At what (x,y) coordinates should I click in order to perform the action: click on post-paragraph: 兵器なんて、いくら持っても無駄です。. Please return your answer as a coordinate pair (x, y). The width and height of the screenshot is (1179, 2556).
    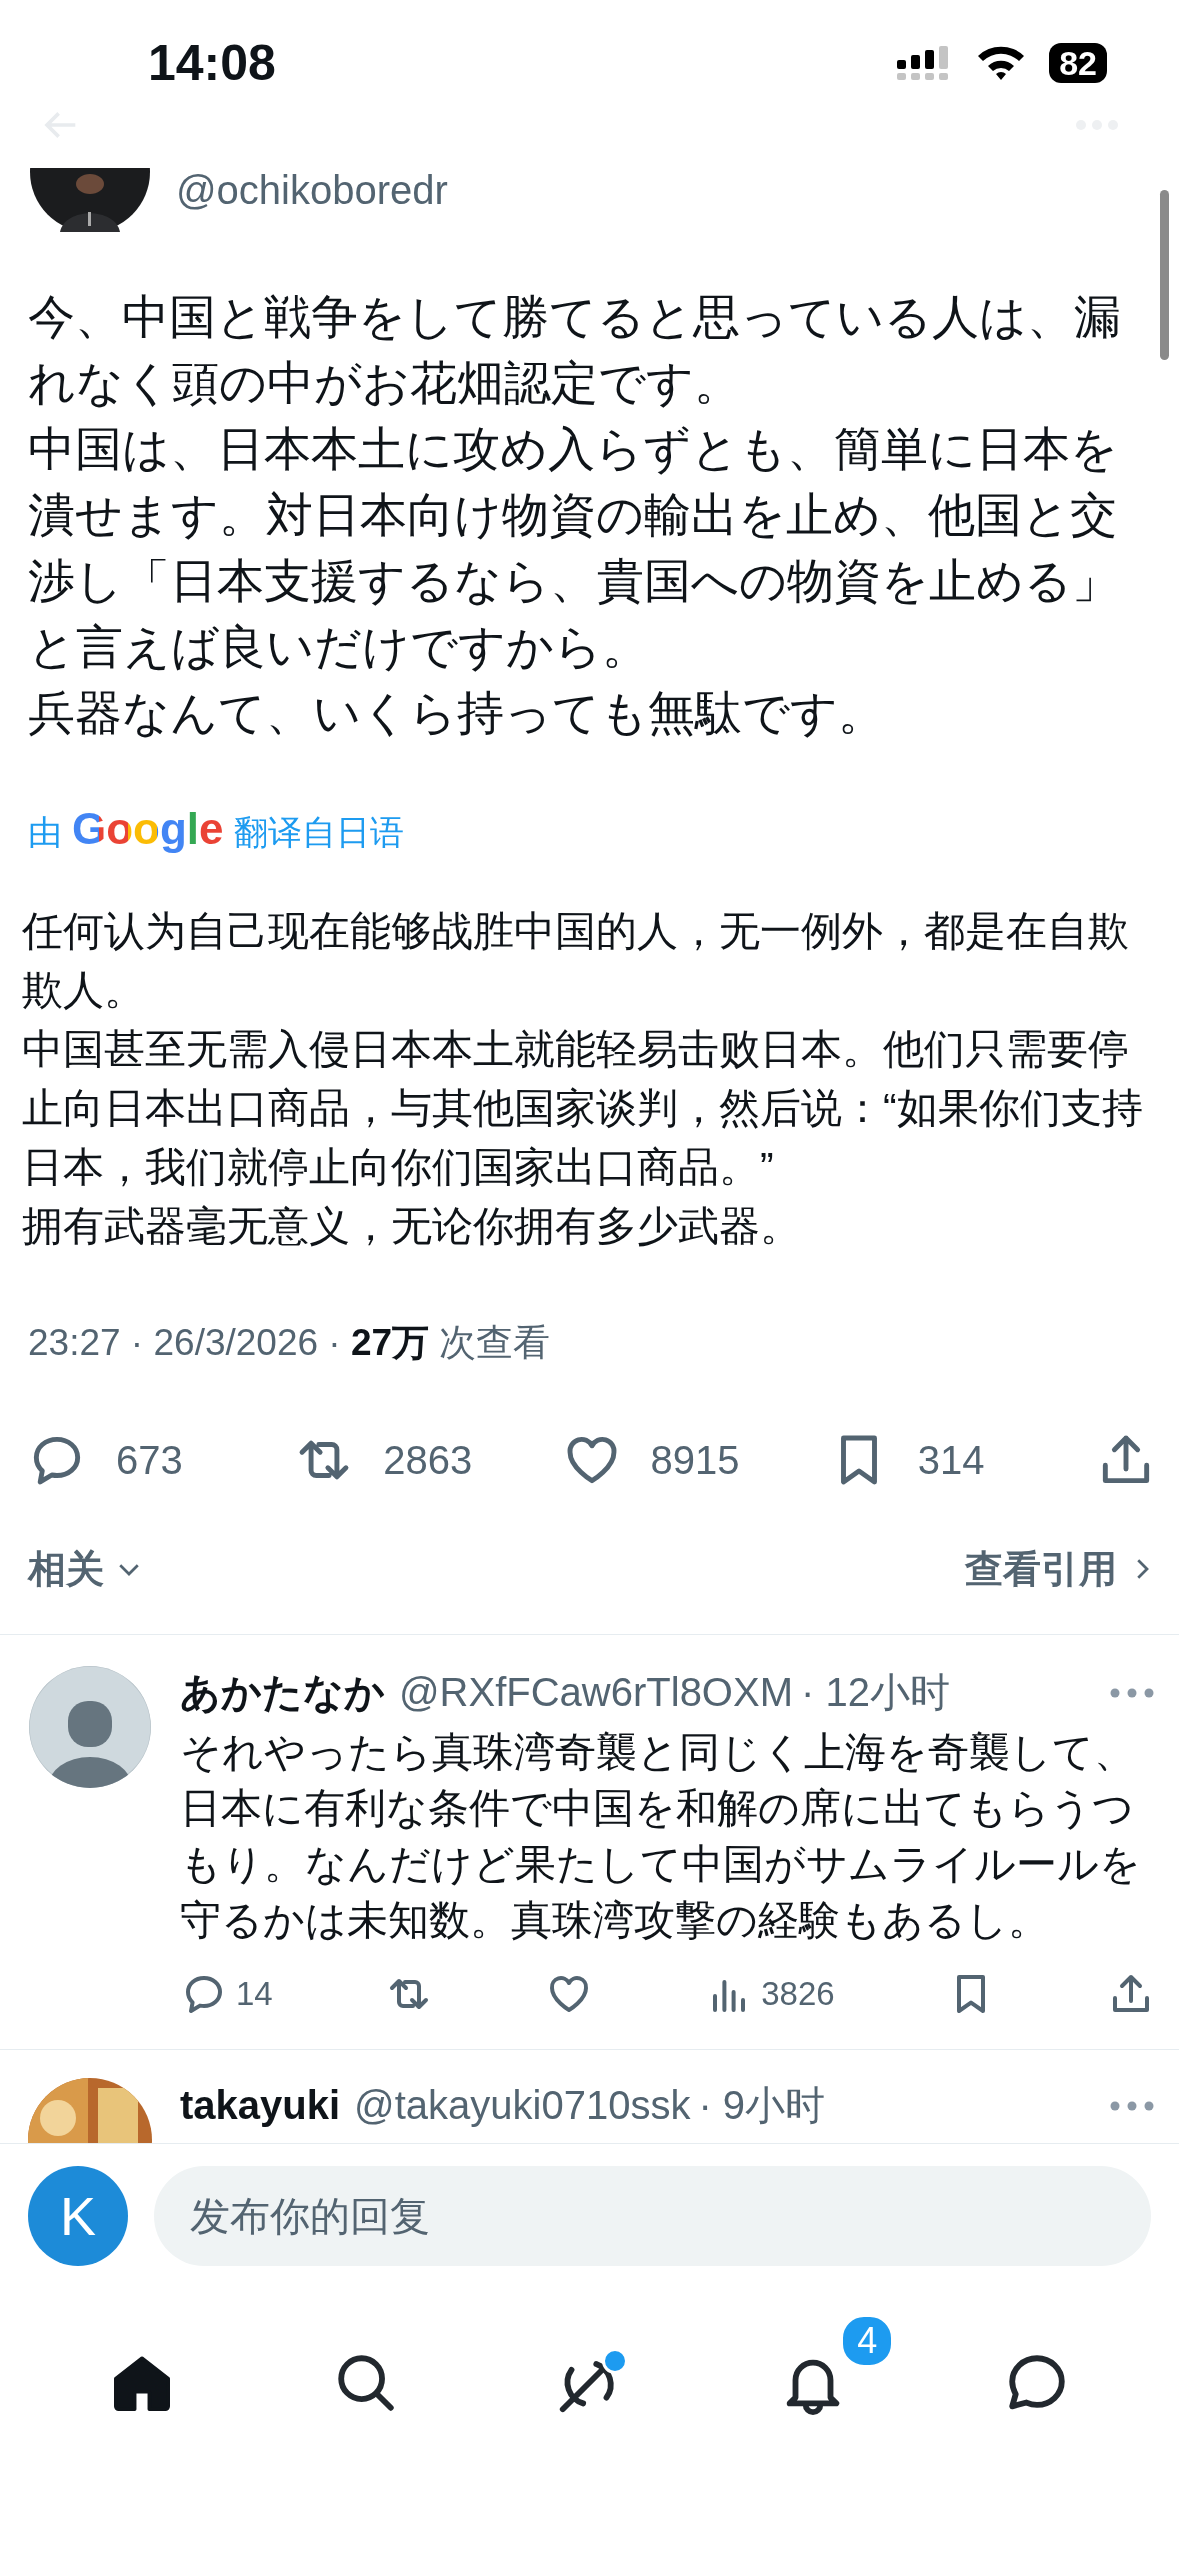
    Looking at the image, I should click on (457, 713).